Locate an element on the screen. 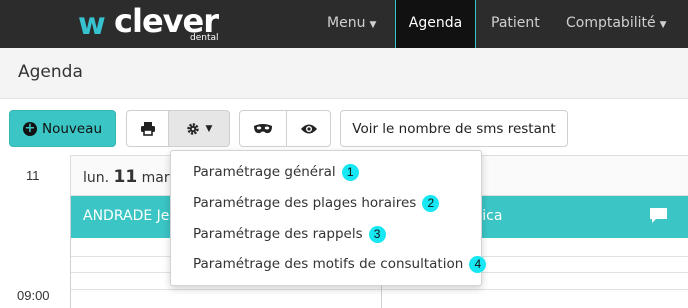 This screenshot has height=308, width=688. view-button is located at coordinates (308, 128).